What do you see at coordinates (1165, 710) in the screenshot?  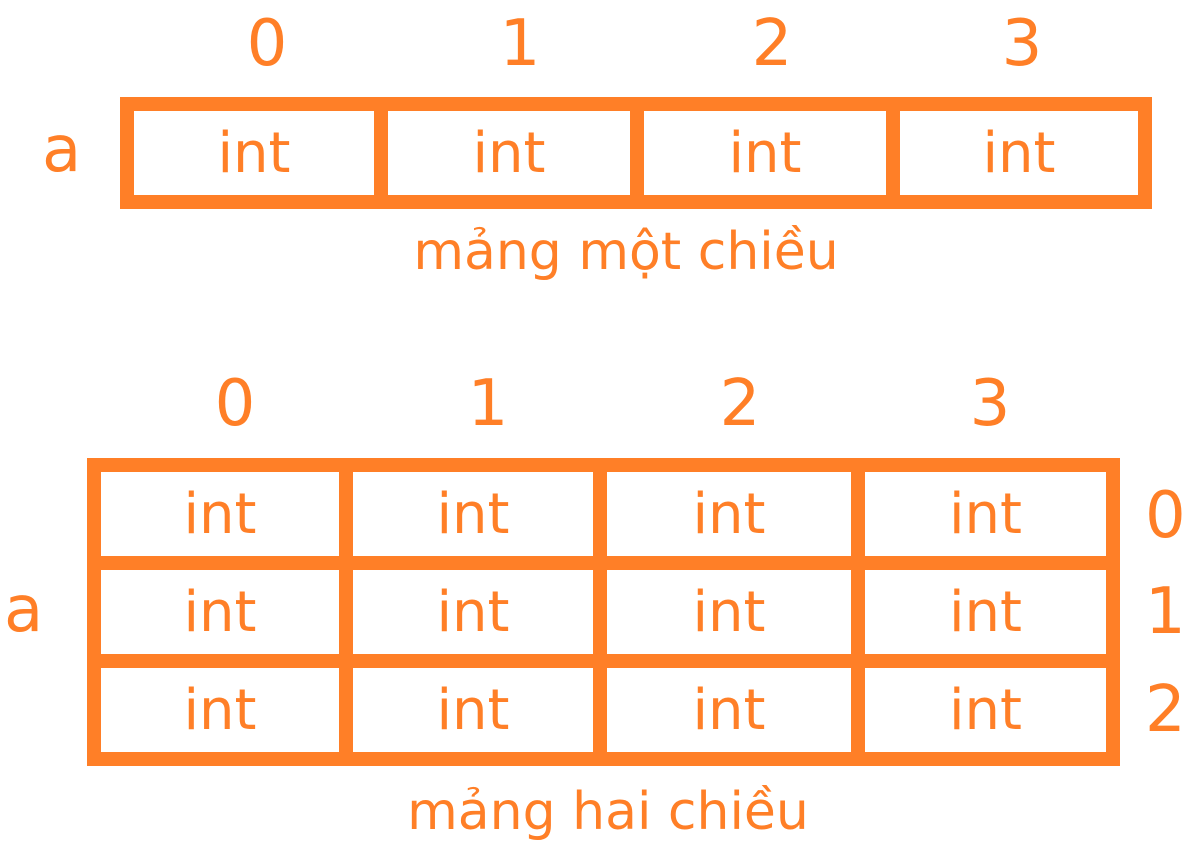 I see `two-dim-row-index: 2` at bounding box center [1165, 710].